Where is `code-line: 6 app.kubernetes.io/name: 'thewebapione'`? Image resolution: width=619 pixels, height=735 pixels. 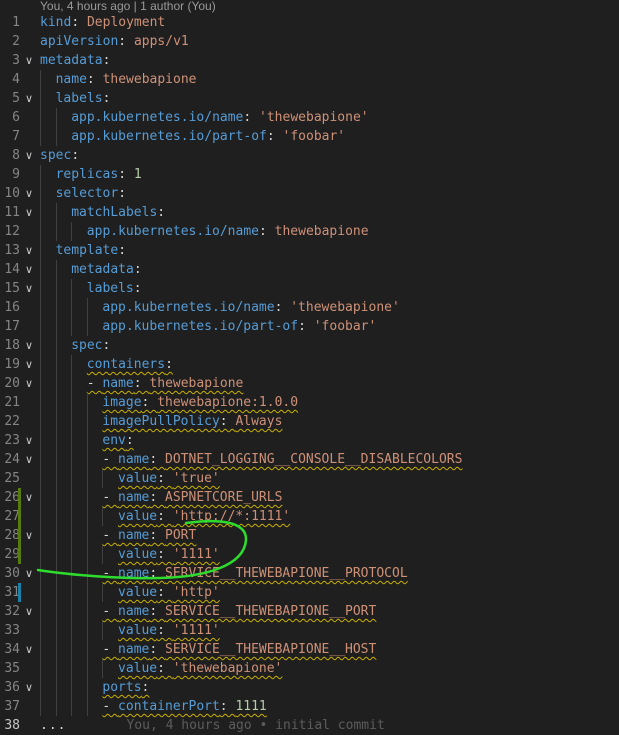 code-line: 6 app.kubernetes.io/name: 'thewebapione' is located at coordinates (309, 117).